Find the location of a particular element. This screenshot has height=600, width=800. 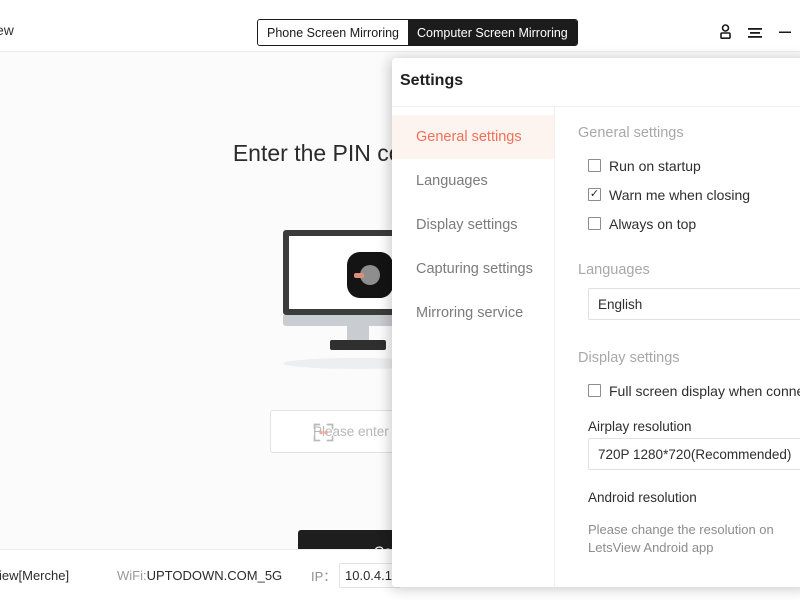

checkbox-checked-icon: ✓ is located at coordinates (594, 194).